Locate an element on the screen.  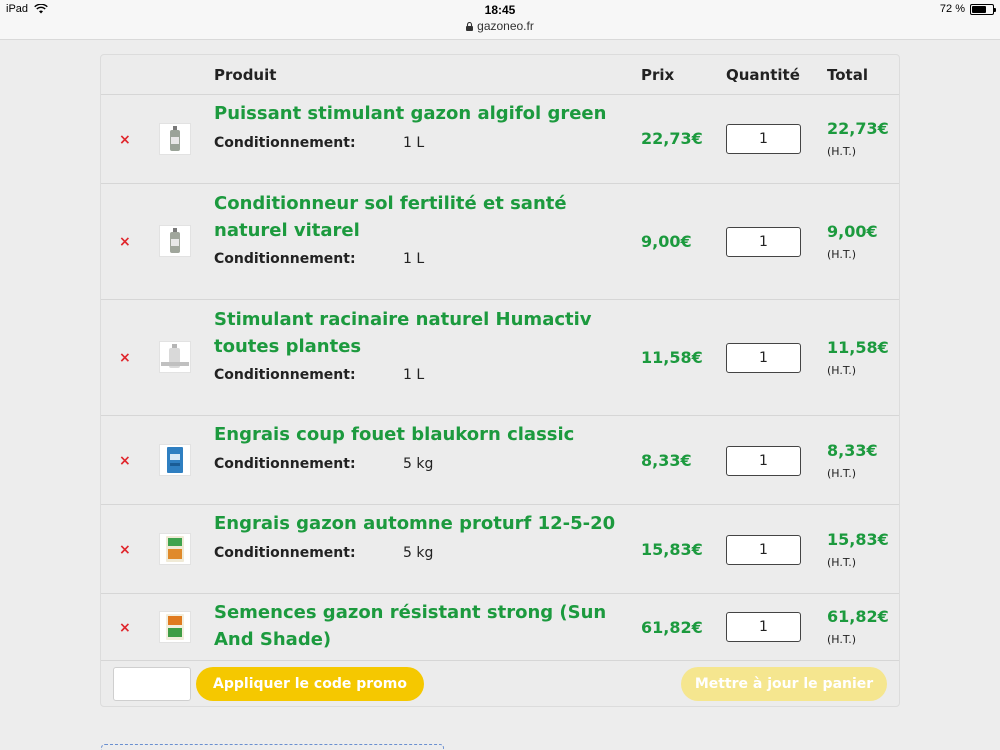
status-right: 72 % is located at coordinates (967, 9).